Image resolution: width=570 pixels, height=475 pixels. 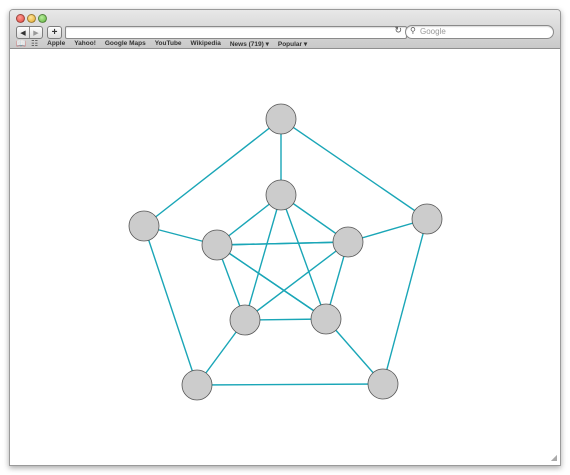 I want to click on zoom-window-icon, so click(x=42, y=18).